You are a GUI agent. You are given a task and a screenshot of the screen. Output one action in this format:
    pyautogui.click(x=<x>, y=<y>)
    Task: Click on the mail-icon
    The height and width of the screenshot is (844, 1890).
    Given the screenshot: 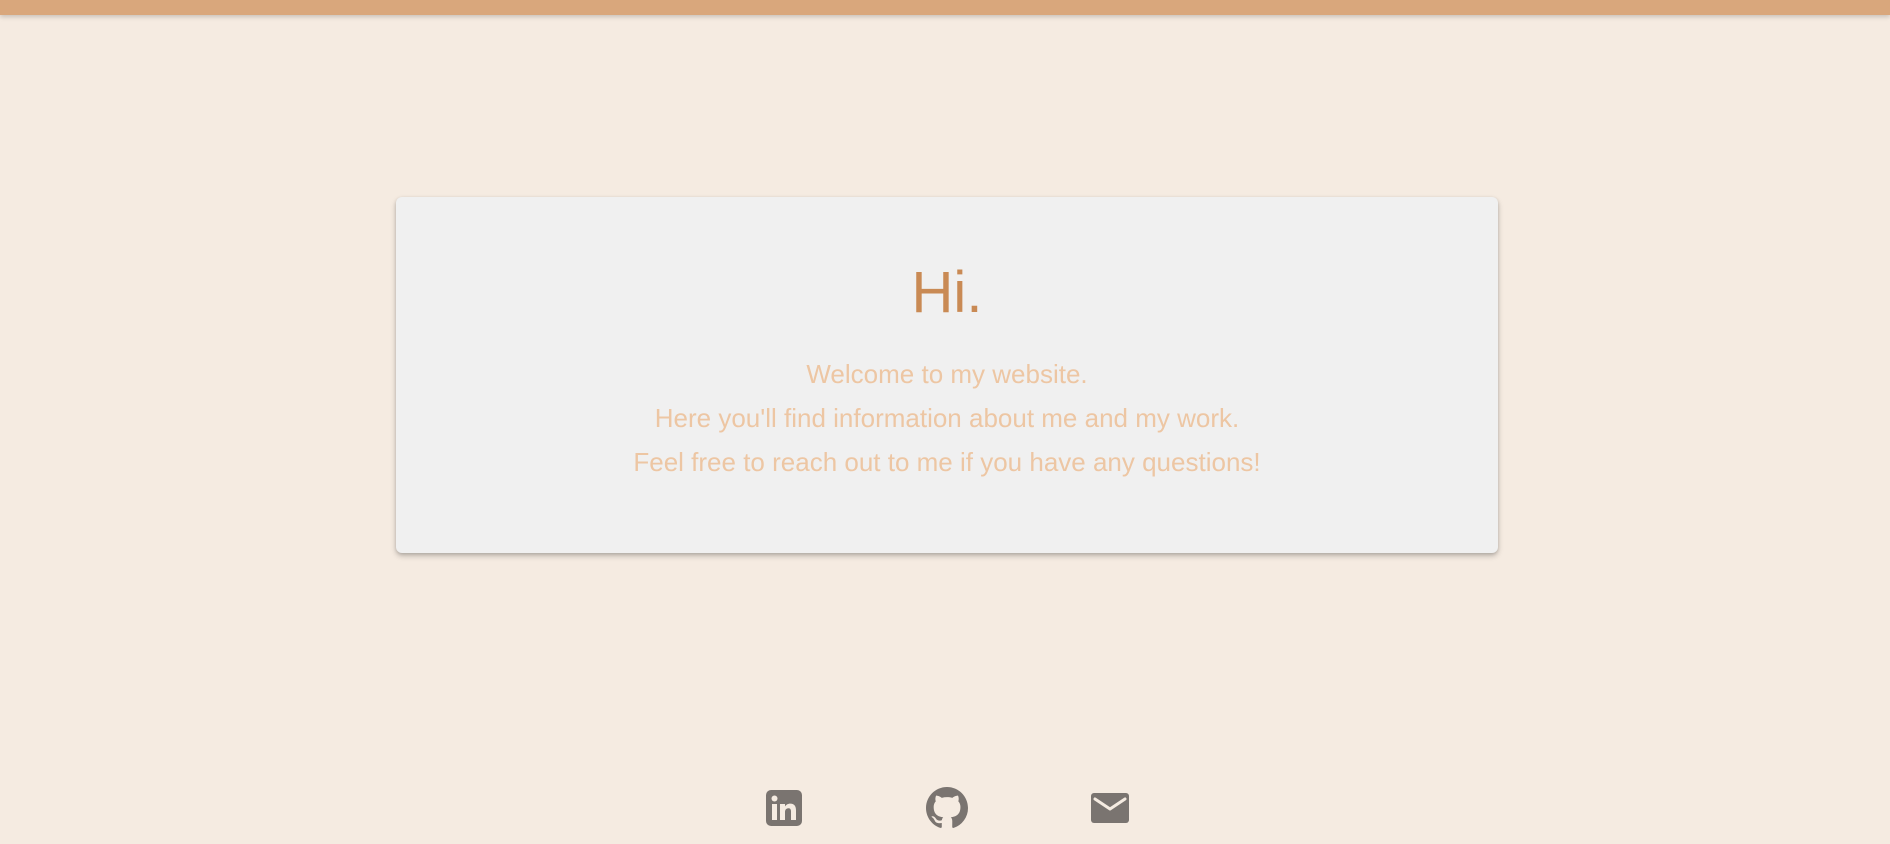 What is the action you would take?
    pyautogui.click(x=1110, y=808)
    